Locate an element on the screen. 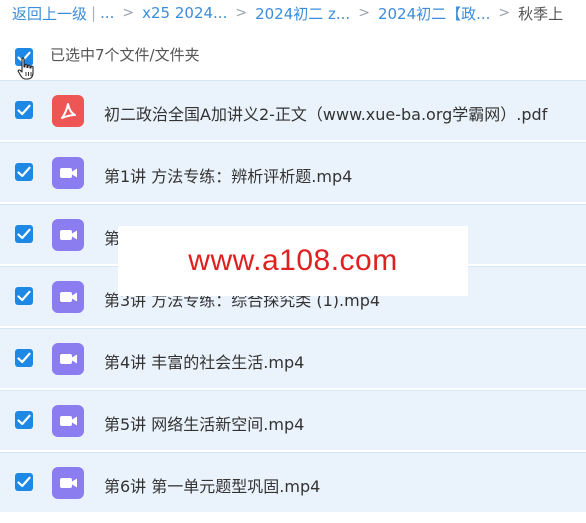 The image size is (586, 523). breadcrumb-back-link: 返回上一级 is located at coordinates (49, 13).